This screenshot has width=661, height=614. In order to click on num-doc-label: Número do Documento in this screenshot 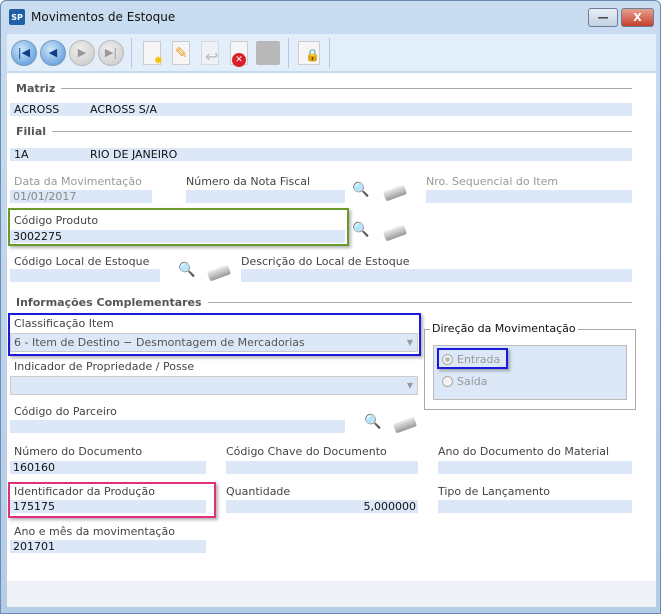, I will do `click(78, 451)`.